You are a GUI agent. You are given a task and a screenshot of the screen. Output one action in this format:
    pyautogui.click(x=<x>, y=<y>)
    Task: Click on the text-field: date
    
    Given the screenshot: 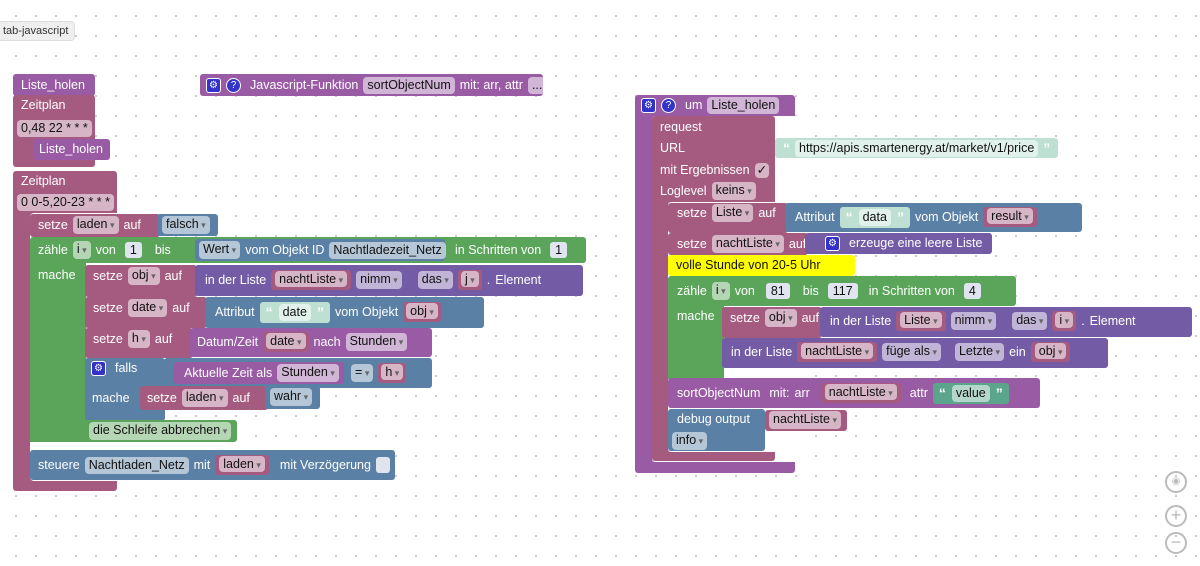 What is the action you would take?
    pyautogui.click(x=294, y=312)
    